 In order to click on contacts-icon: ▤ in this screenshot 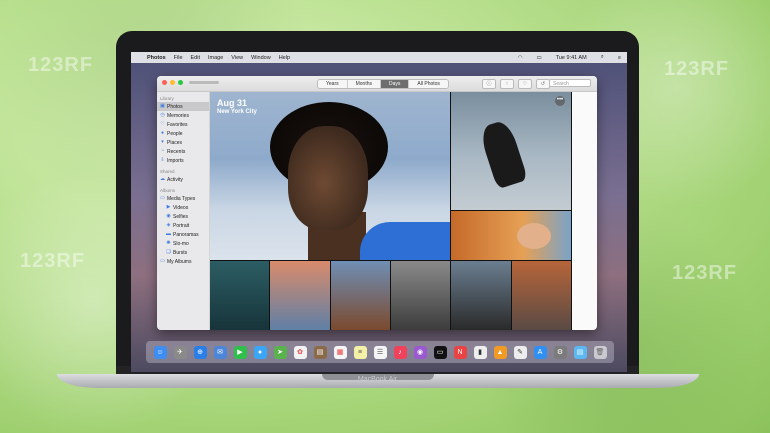, I will do `click(320, 352)`.